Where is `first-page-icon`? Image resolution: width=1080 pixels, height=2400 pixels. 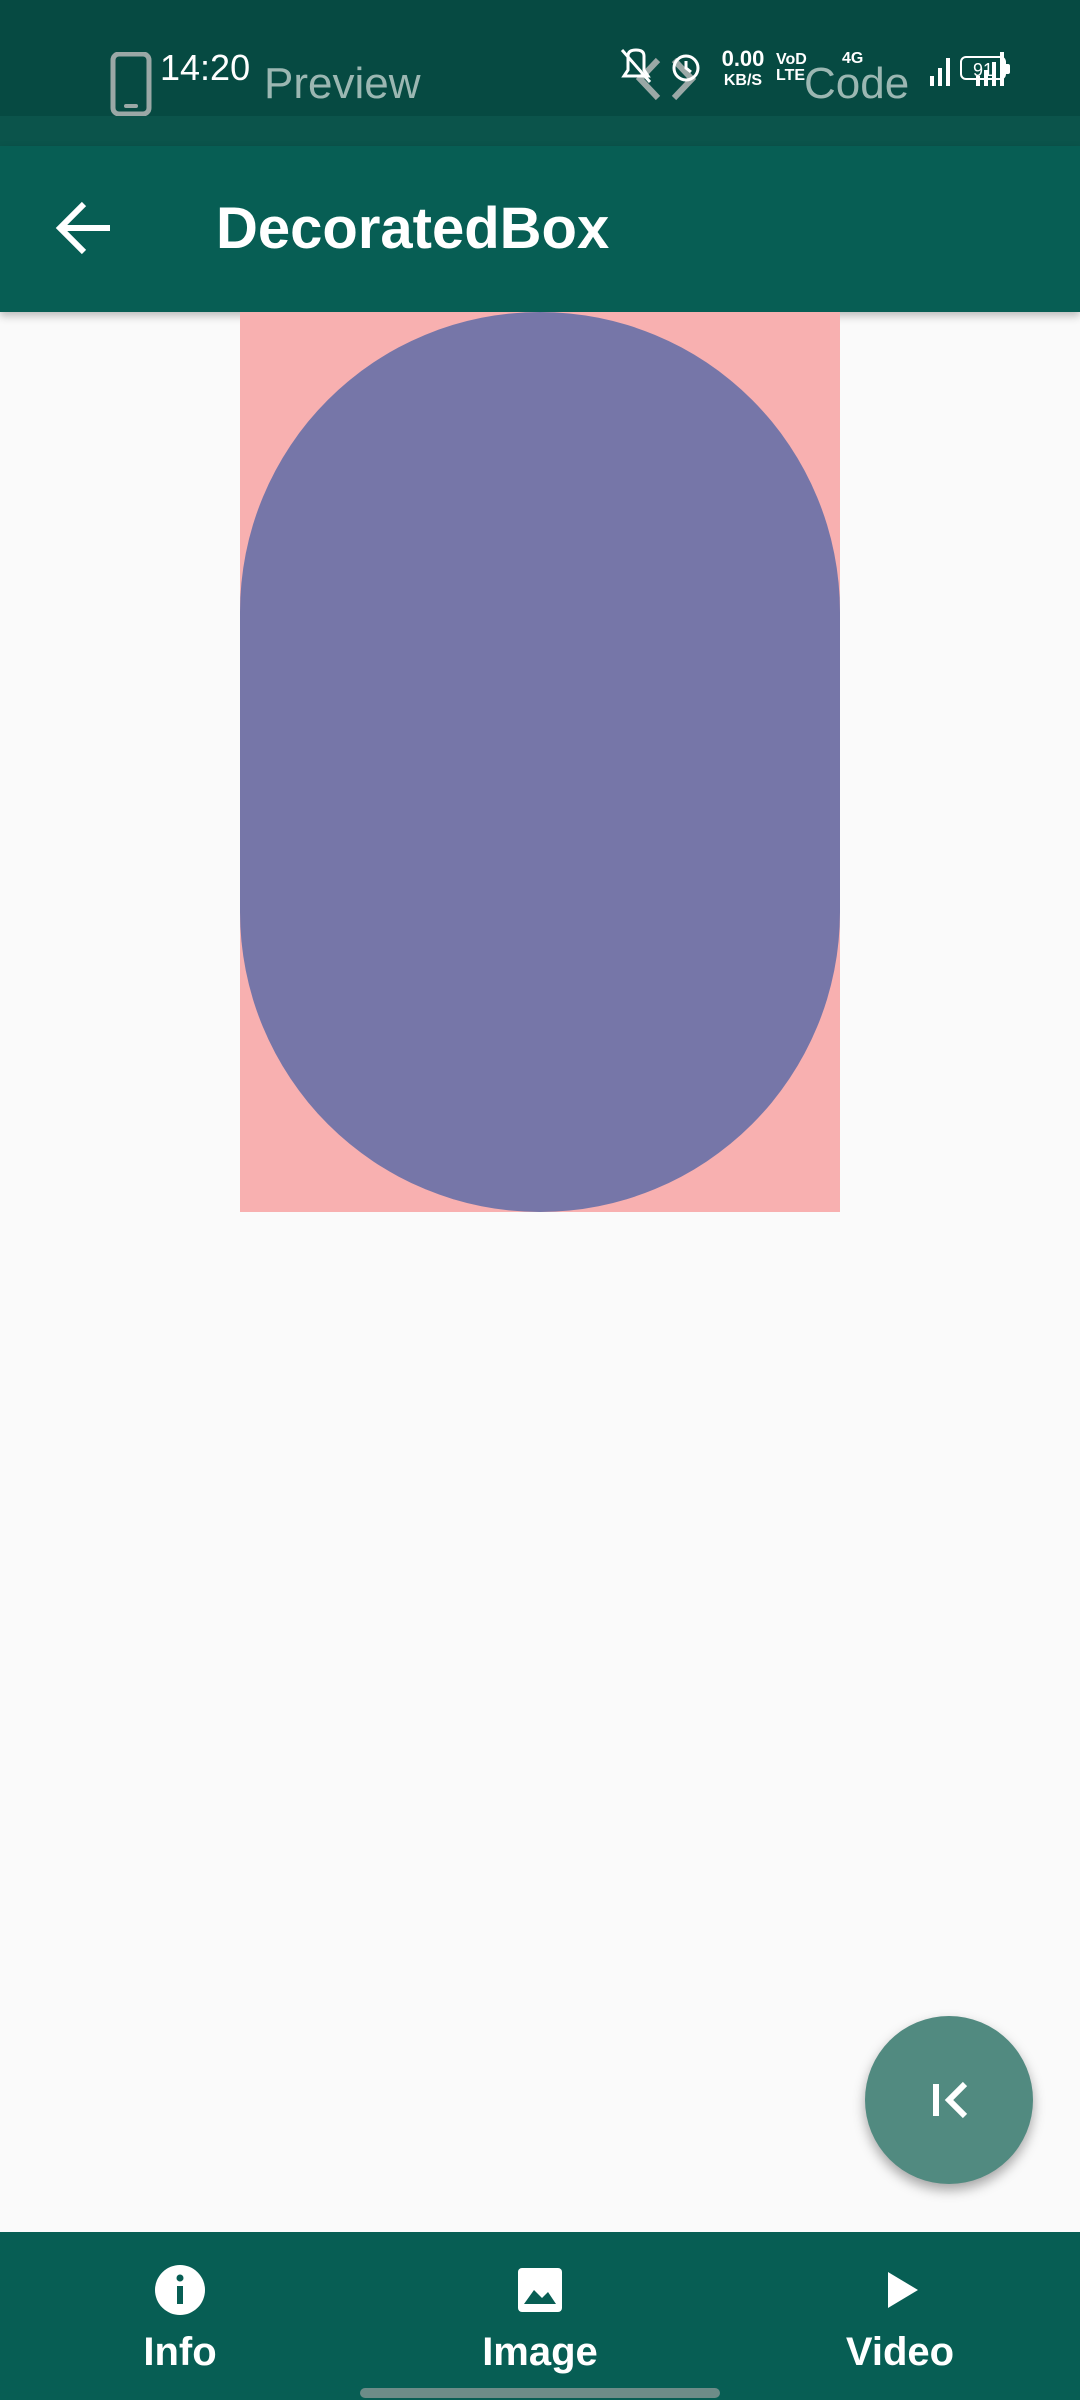 first-page-icon is located at coordinates (950, 2100).